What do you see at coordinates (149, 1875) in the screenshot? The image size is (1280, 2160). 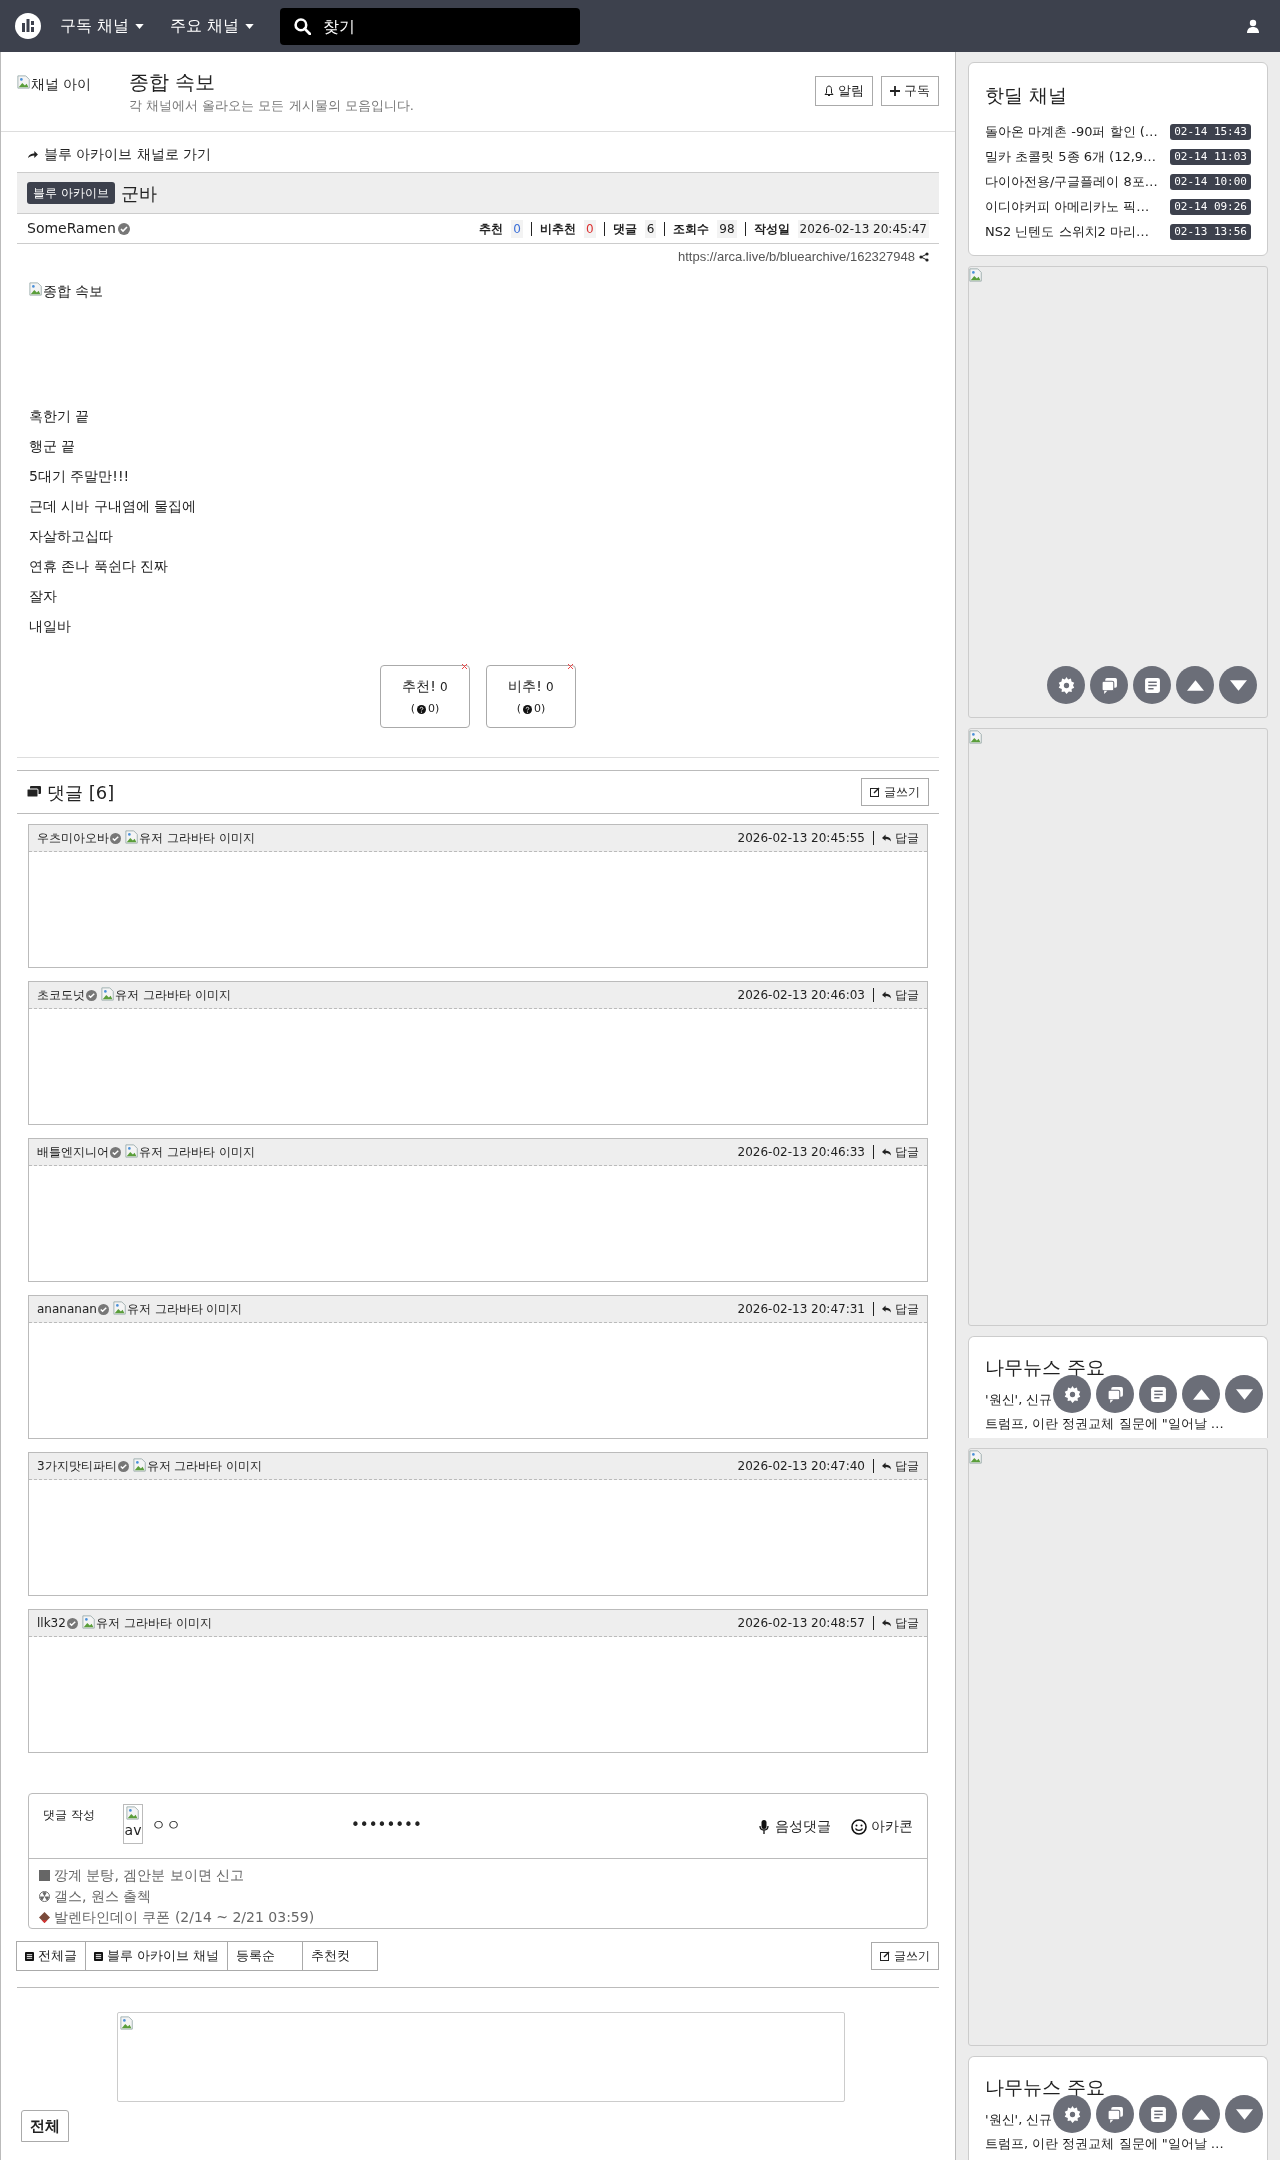 I see `notice-text: 깡계 분탕, 겜안분 보이면 신고` at bounding box center [149, 1875].